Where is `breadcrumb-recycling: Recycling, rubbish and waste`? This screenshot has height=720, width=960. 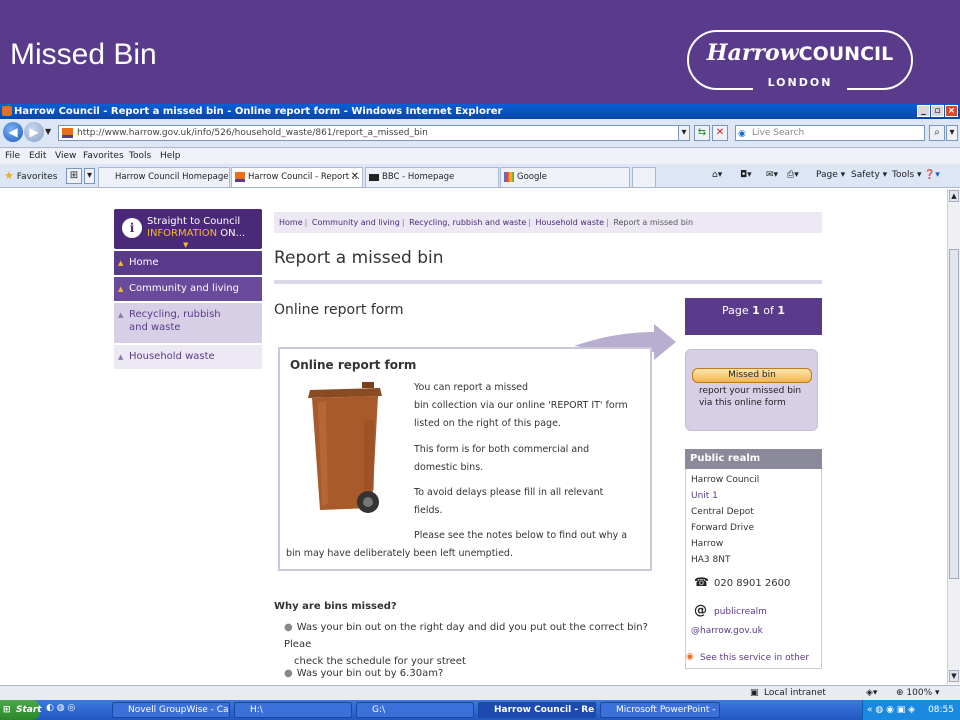
breadcrumb-recycling: Recycling, rubbish and waste is located at coordinates (467, 222).